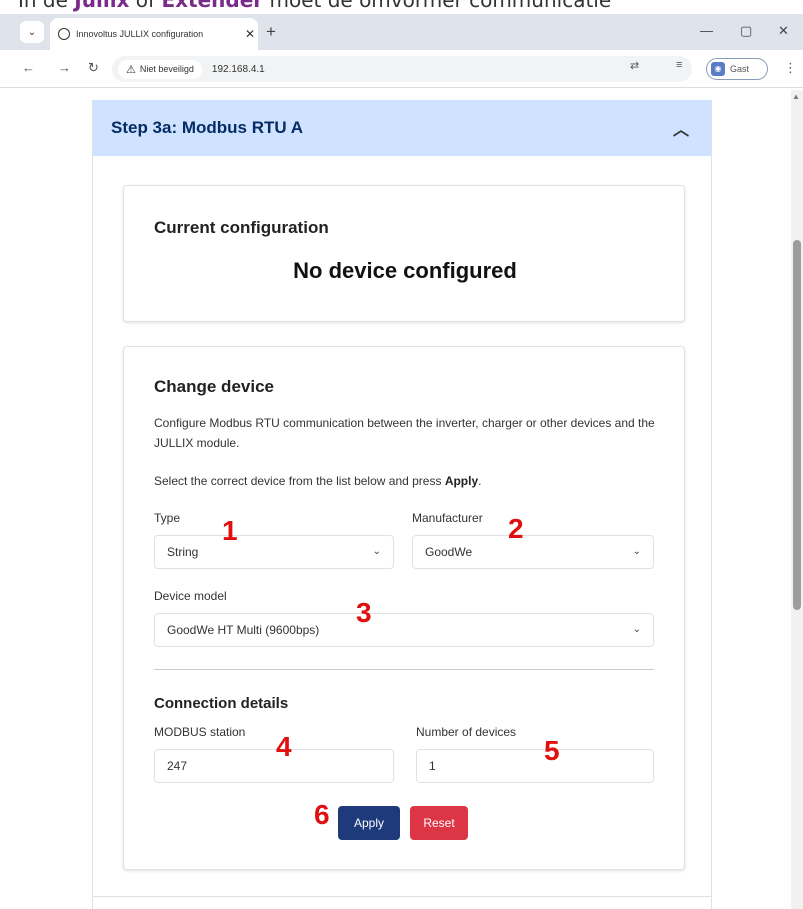 The width and height of the screenshot is (803, 909). I want to click on kebab-icon: ⋮, so click(790, 68).